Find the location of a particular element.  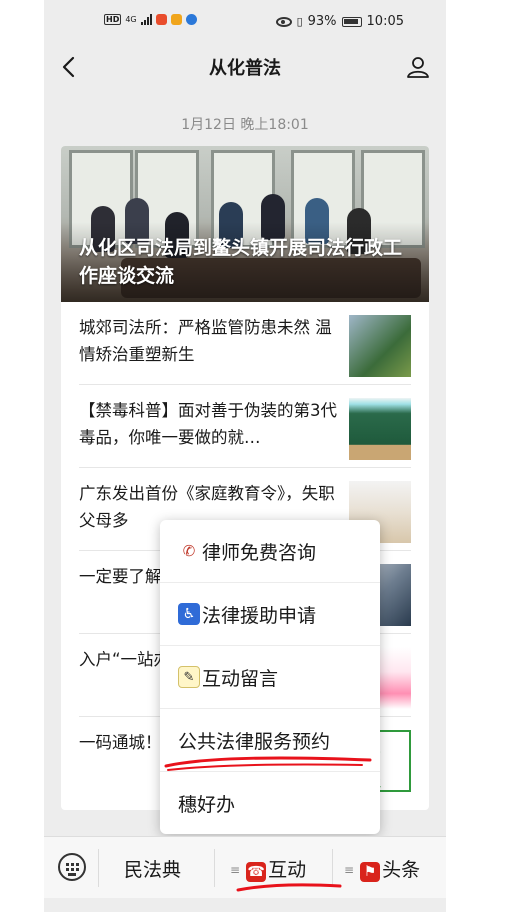

menu-item-service-booking: 公共法律服务预约 is located at coordinates (270, 740).